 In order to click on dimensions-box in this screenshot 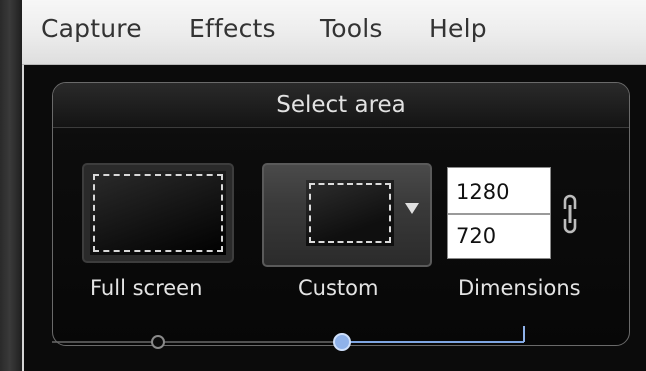, I will do `click(499, 213)`.